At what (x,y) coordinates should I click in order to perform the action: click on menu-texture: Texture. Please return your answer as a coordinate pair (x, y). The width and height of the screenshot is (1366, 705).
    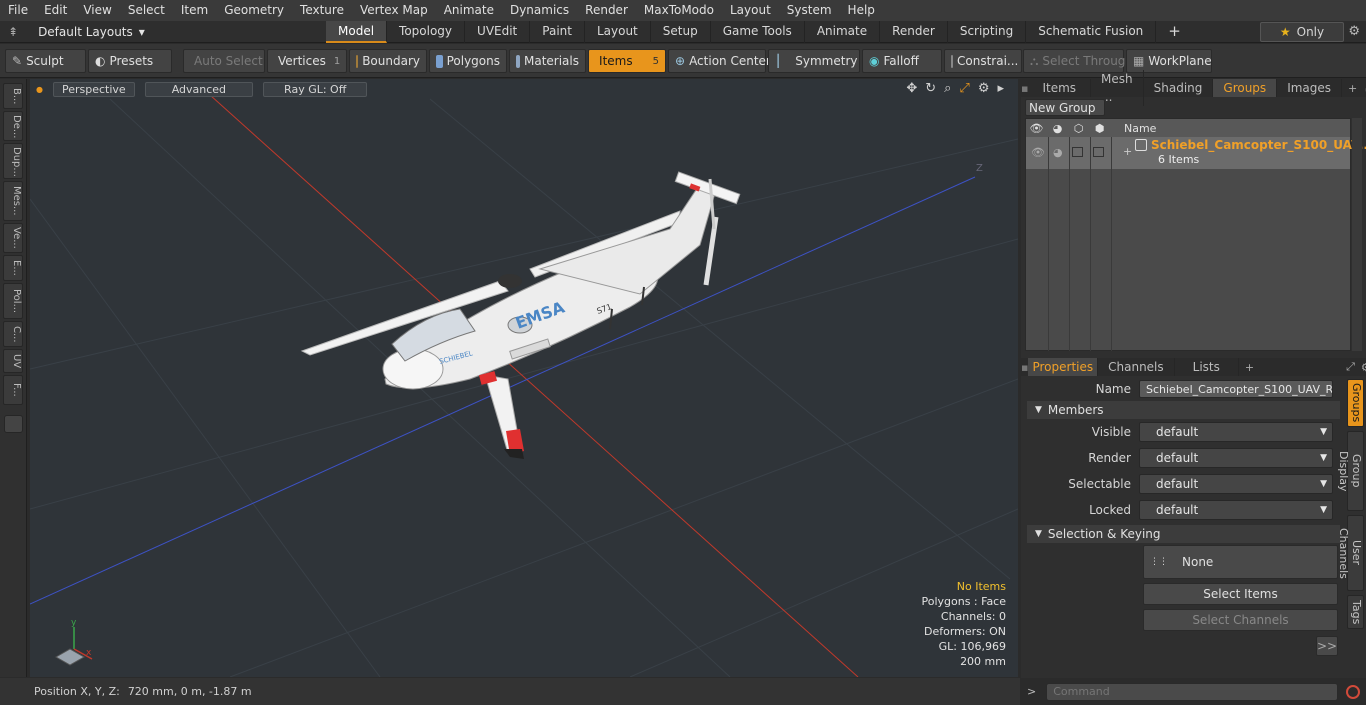
    Looking at the image, I should click on (322, 10).